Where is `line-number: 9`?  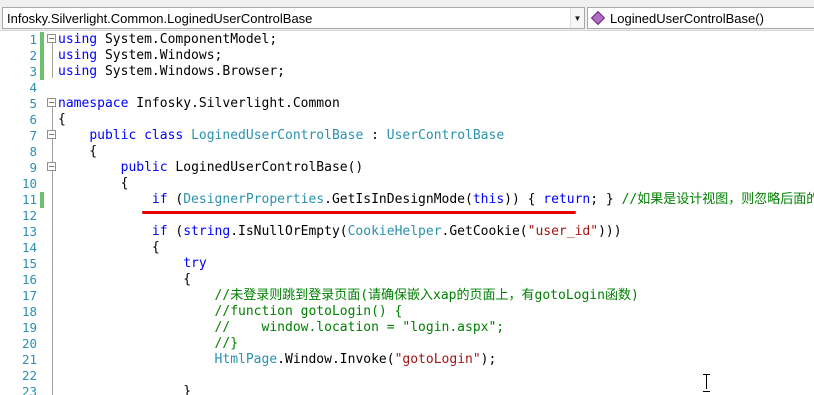 line-number: 9 is located at coordinates (33, 167).